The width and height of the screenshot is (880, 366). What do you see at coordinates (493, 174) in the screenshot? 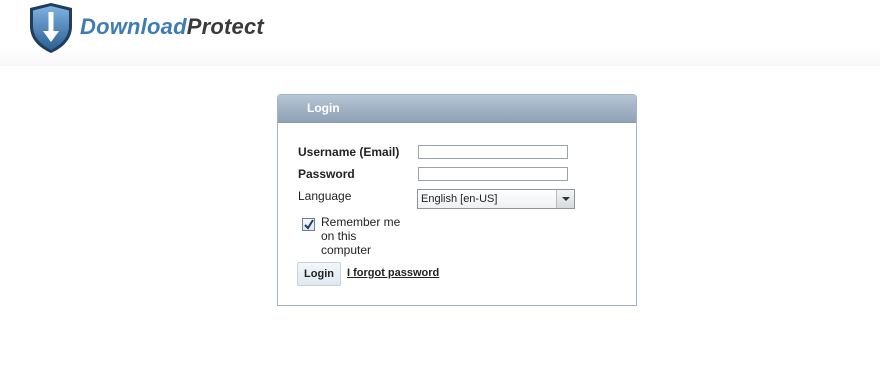
I see `password-field` at bounding box center [493, 174].